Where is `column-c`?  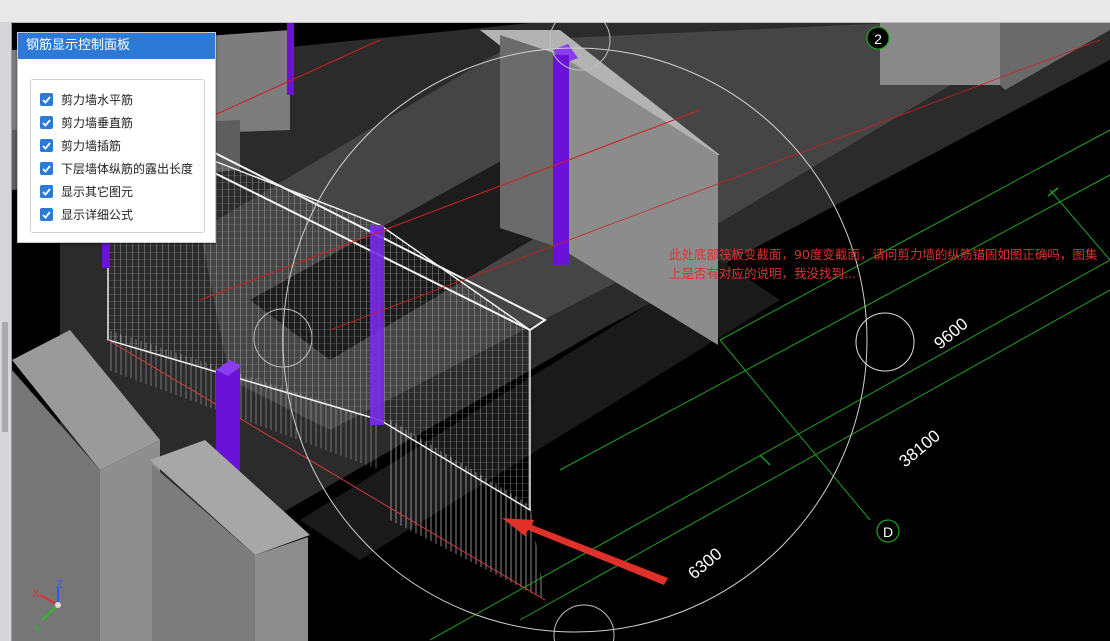
column-c is located at coordinates (377, 325).